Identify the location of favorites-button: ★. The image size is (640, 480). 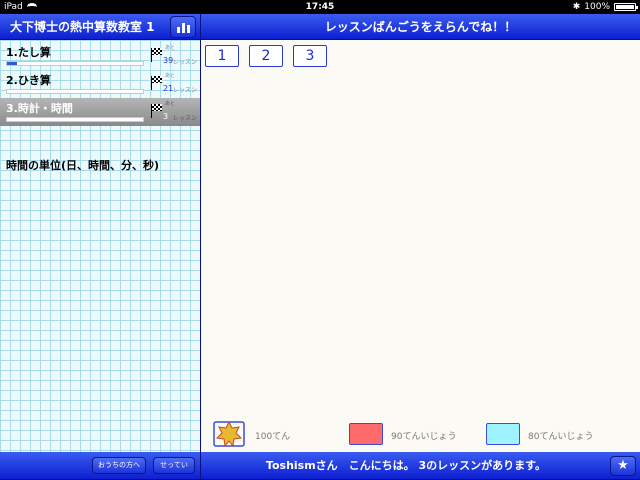
(623, 466).